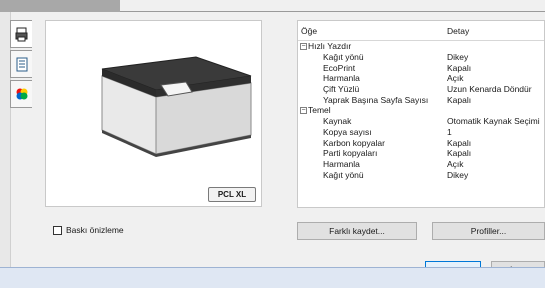 The height and width of the screenshot is (288, 545). Describe the element at coordinates (372, 46) in the screenshot. I see `row-item: − Hızlı Yazdır` at that location.